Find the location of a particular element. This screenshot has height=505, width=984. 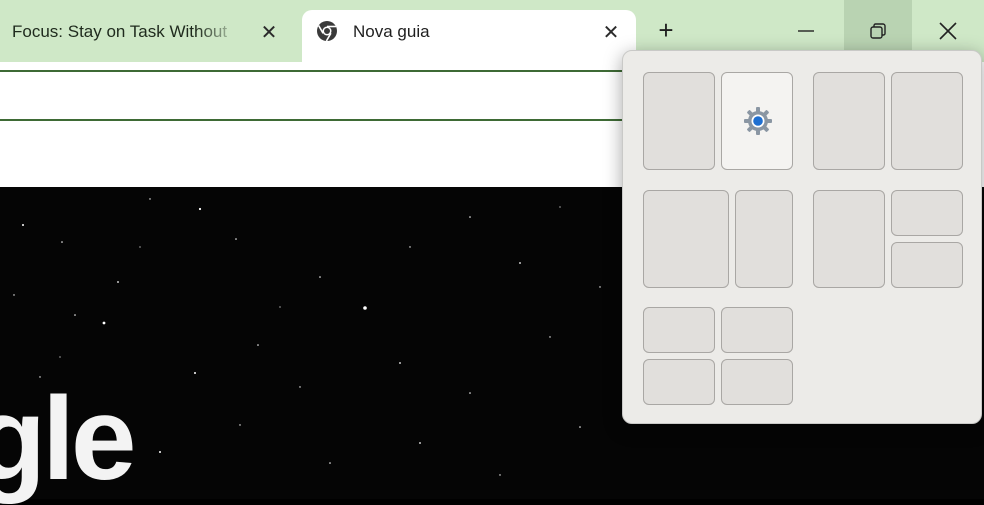

address-bar is located at coordinates (312, 95).